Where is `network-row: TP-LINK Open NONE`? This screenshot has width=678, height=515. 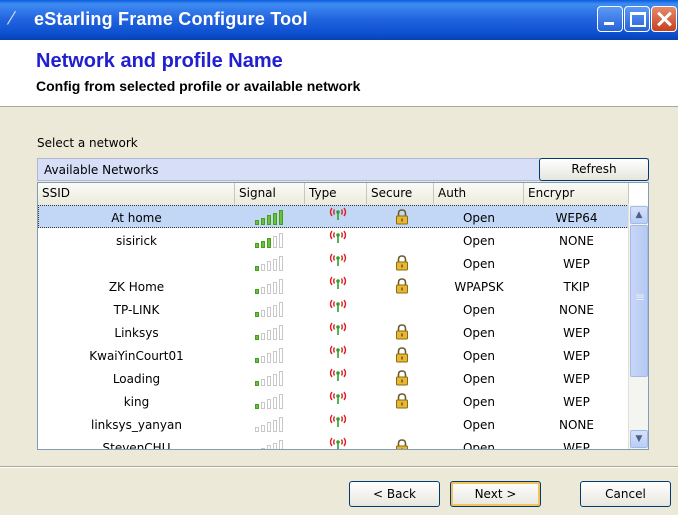 network-row: TP-LINK Open NONE is located at coordinates (333, 308).